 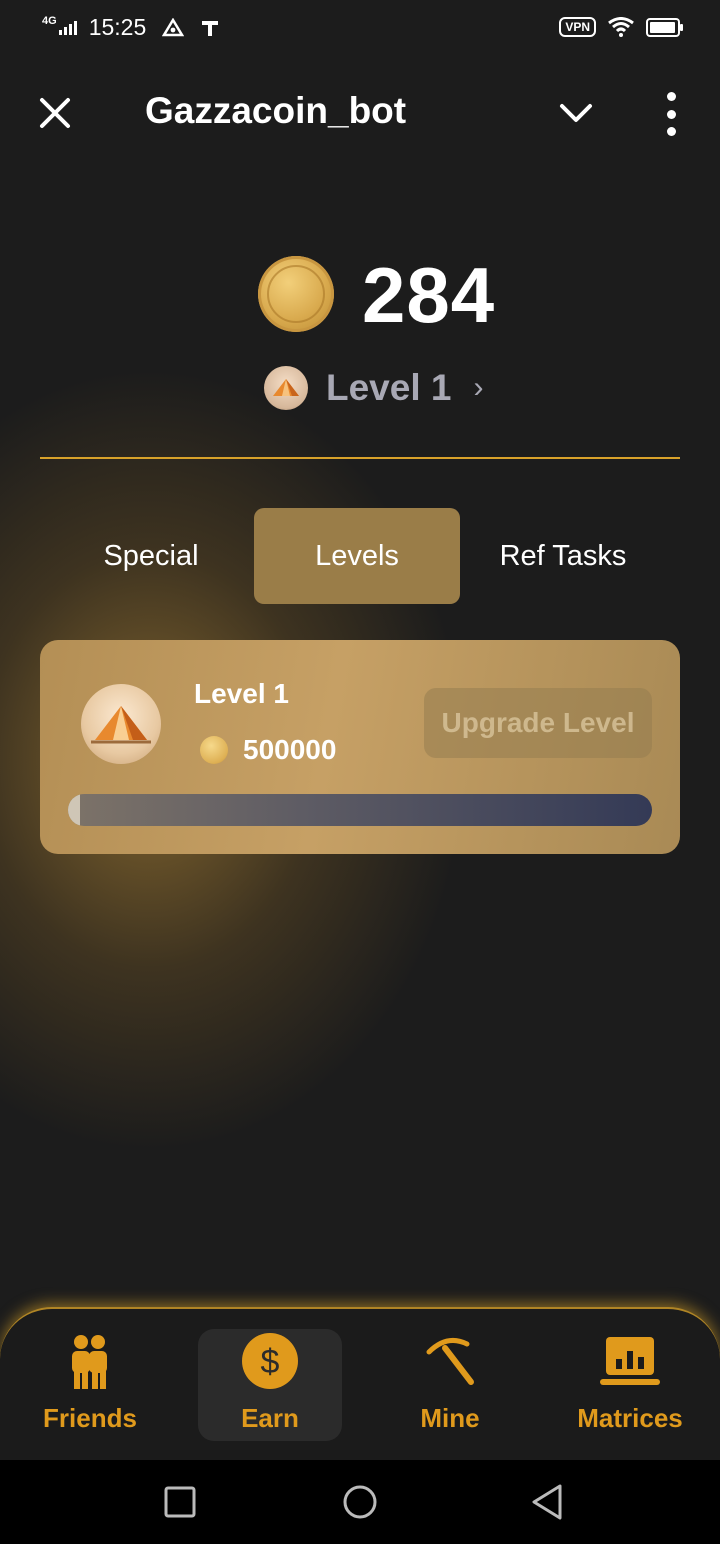 What do you see at coordinates (173, 26) in the screenshot?
I see `data-saver-icon` at bounding box center [173, 26].